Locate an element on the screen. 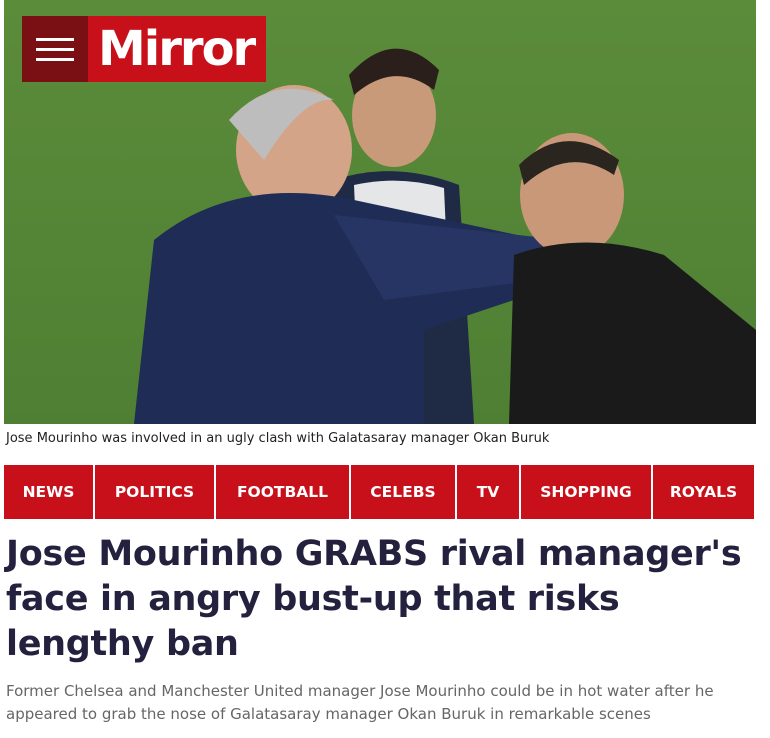 The width and height of the screenshot is (770, 738). nav-item-politics: POLITICS is located at coordinates (154, 492).